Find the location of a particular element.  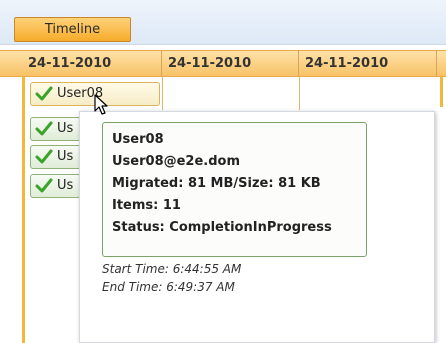

tooltip-end-time: End Time: 6:49:37 AM is located at coordinates (168, 287).